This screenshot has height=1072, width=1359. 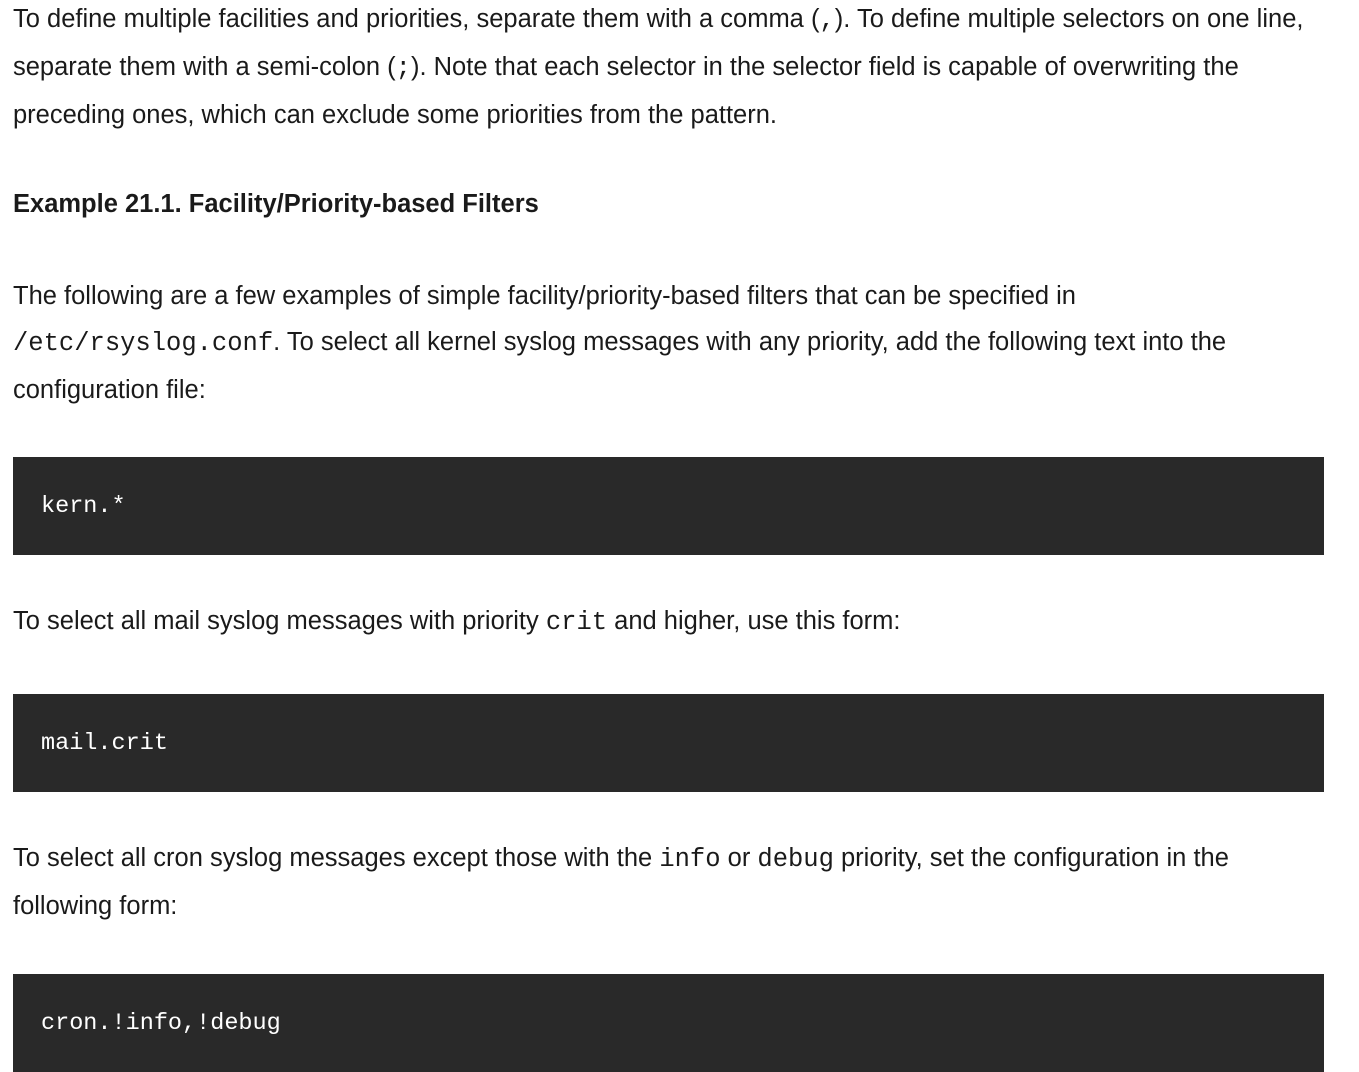 I want to click on code-text: cron.!info,!debug, so click(x=161, y=1023).